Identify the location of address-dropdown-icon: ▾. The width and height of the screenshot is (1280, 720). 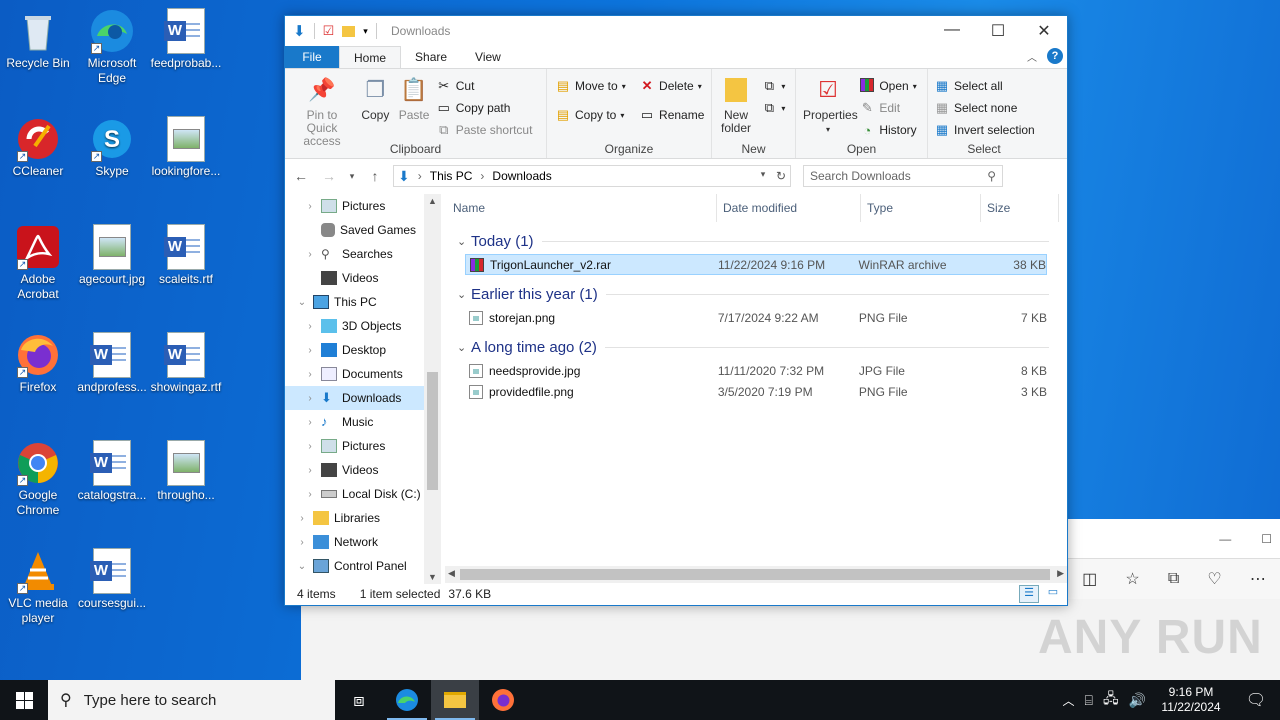
(763, 176).